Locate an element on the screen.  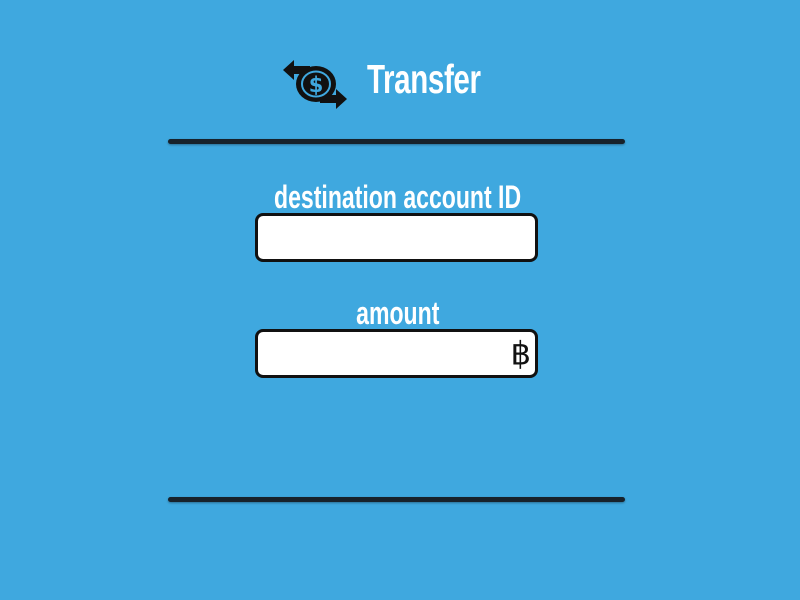
money-transfer-icon: $ is located at coordinates (315, 84).